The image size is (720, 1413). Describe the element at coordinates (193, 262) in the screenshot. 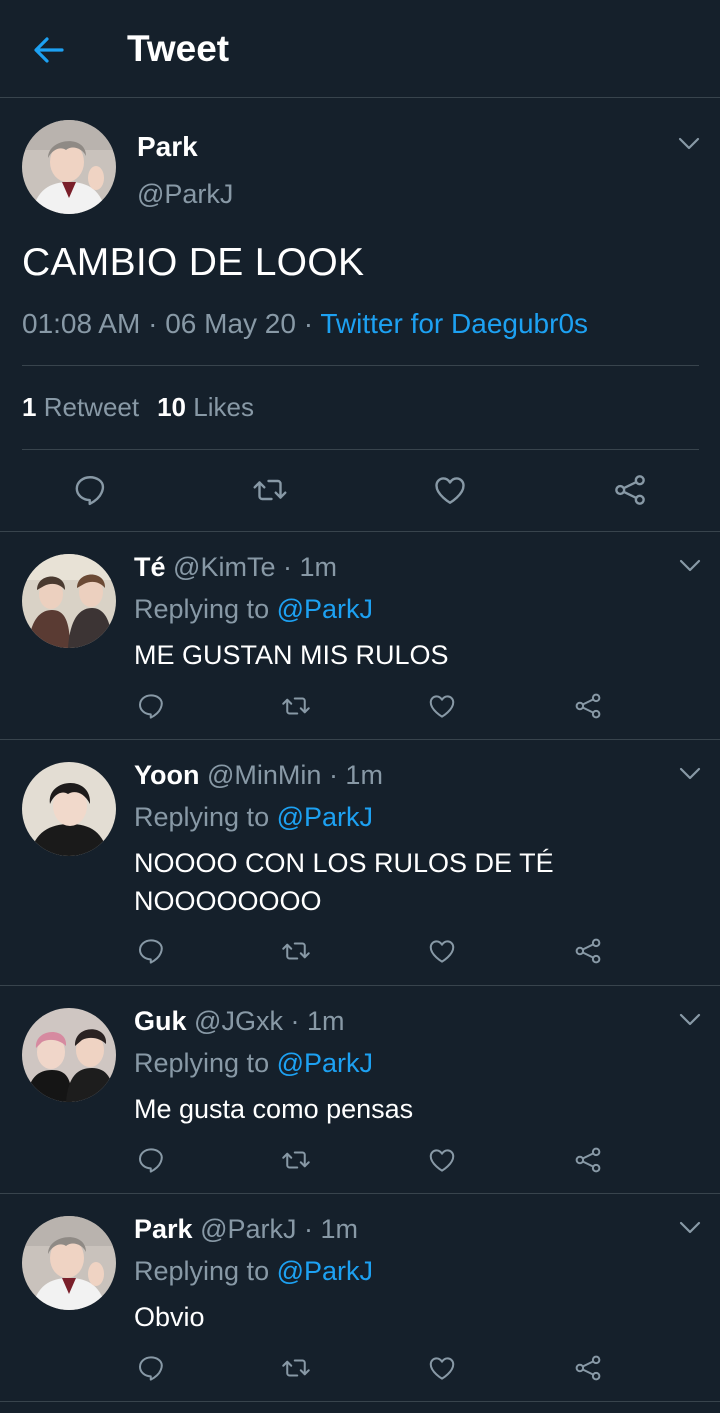

I see `tweet-text: CAMBIO DE LOOK` at that location.